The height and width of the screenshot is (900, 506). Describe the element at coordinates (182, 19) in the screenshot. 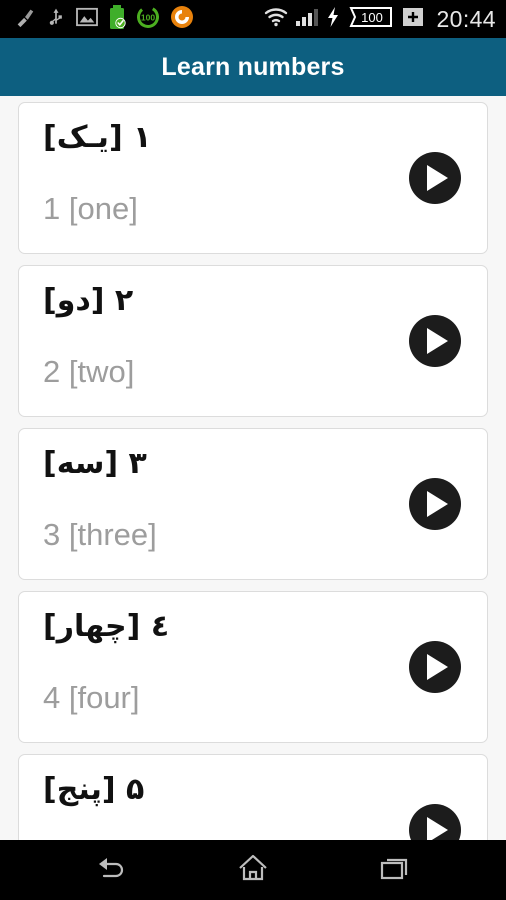

I see `sync-orange-icon` at that location.